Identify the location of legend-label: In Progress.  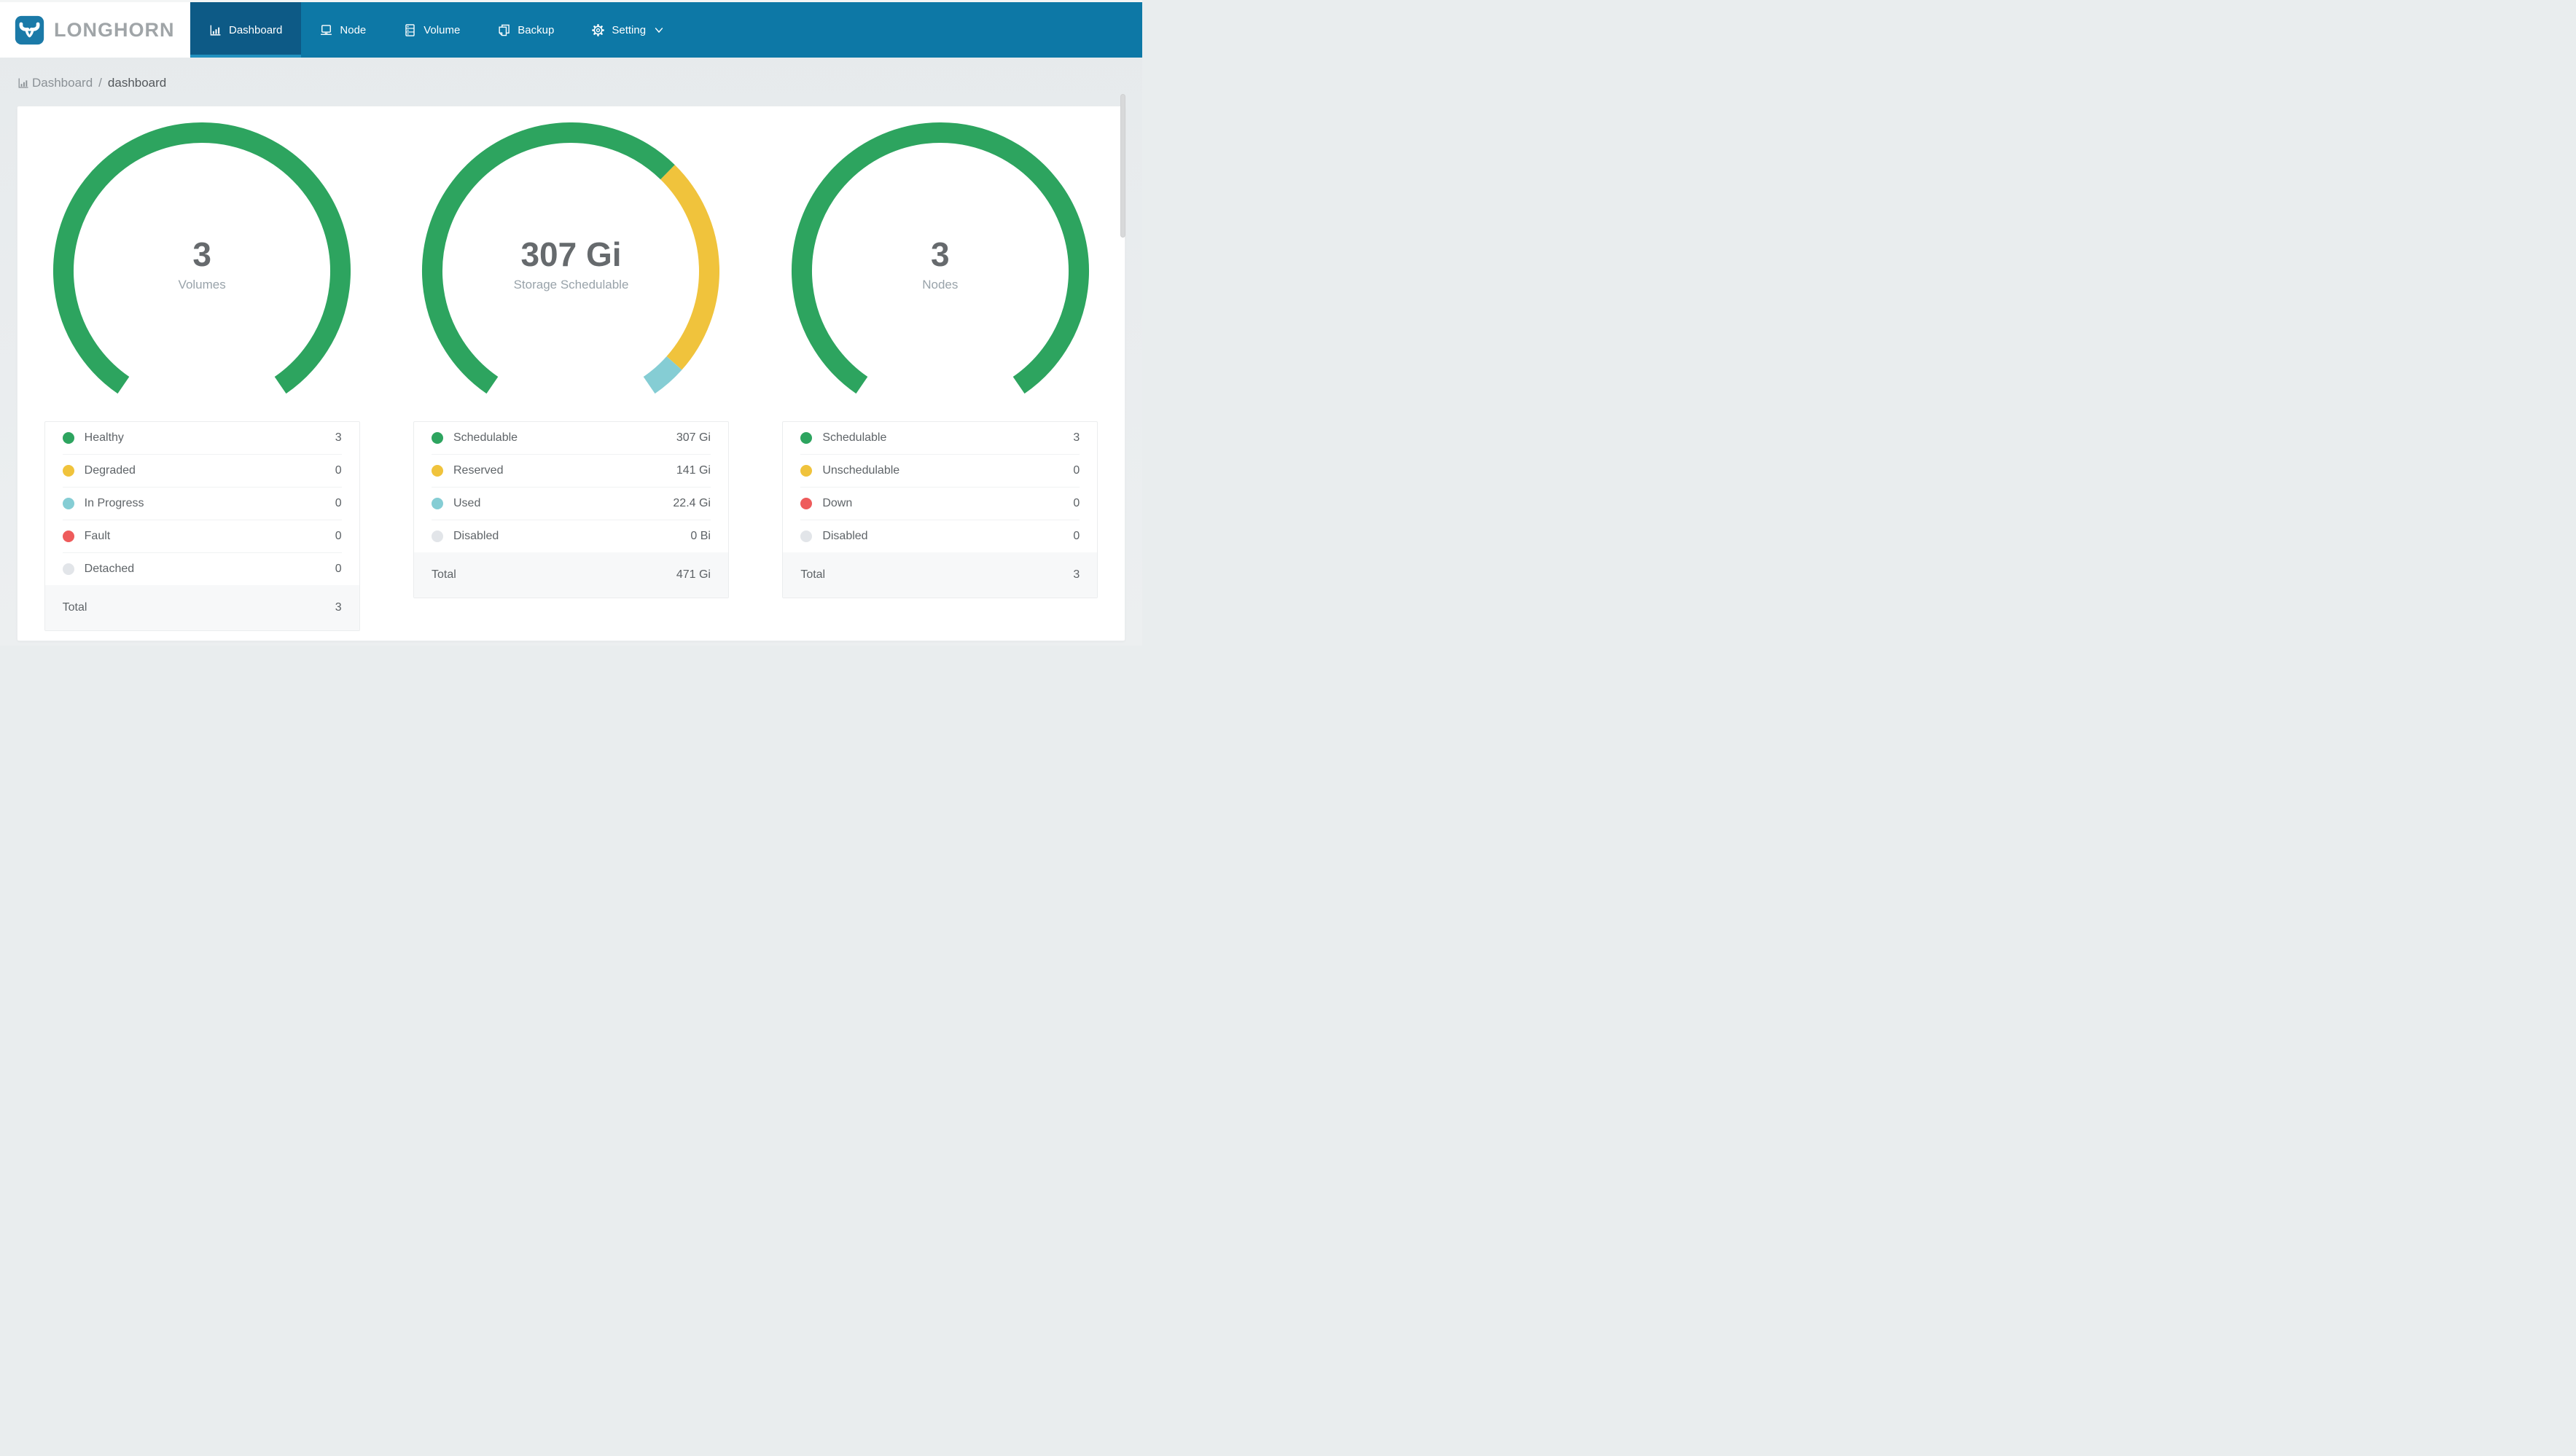
(114, 503).